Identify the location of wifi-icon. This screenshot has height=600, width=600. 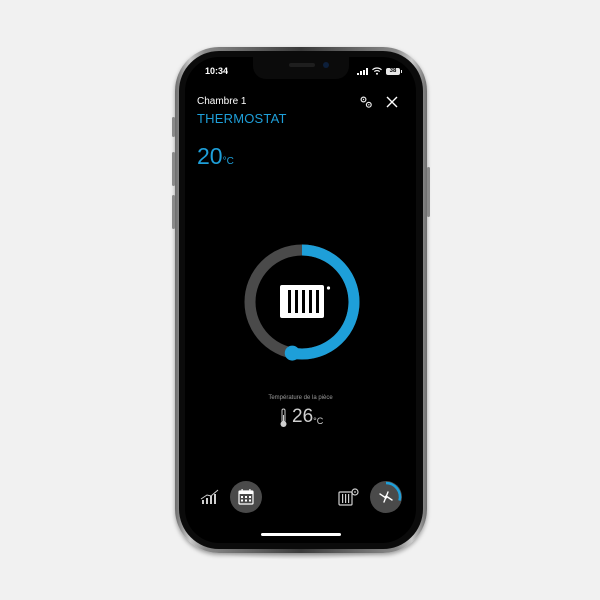
(377, 71).